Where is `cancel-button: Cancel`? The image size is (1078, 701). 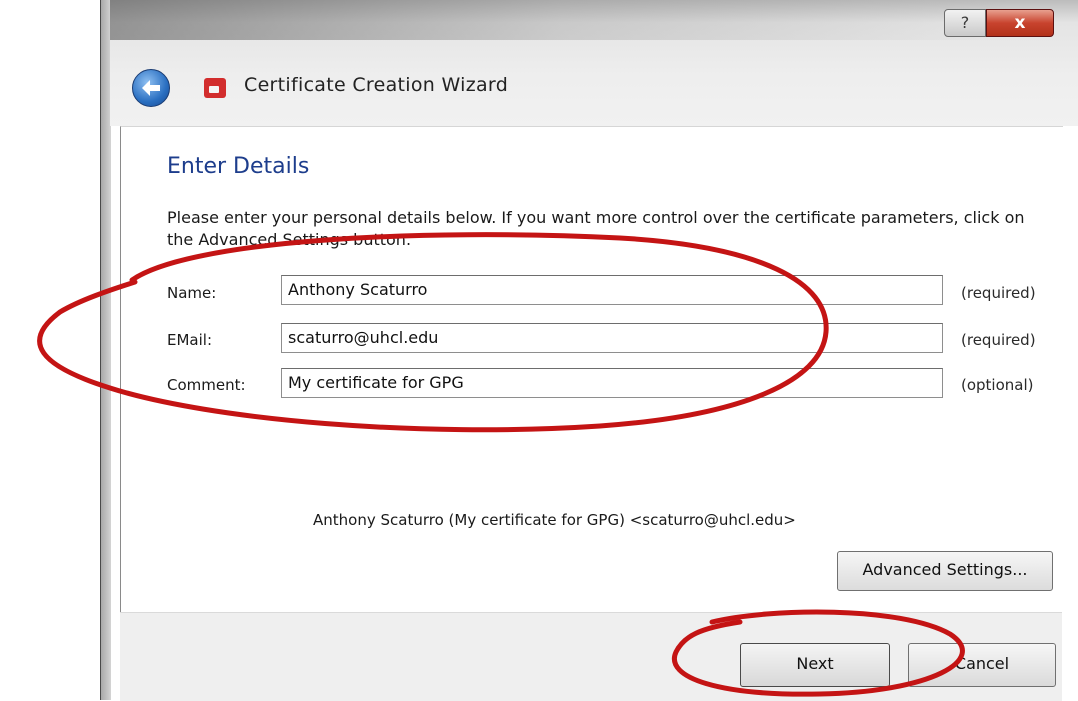
cancel-button: Cancel is located at coordinates (982, 665).